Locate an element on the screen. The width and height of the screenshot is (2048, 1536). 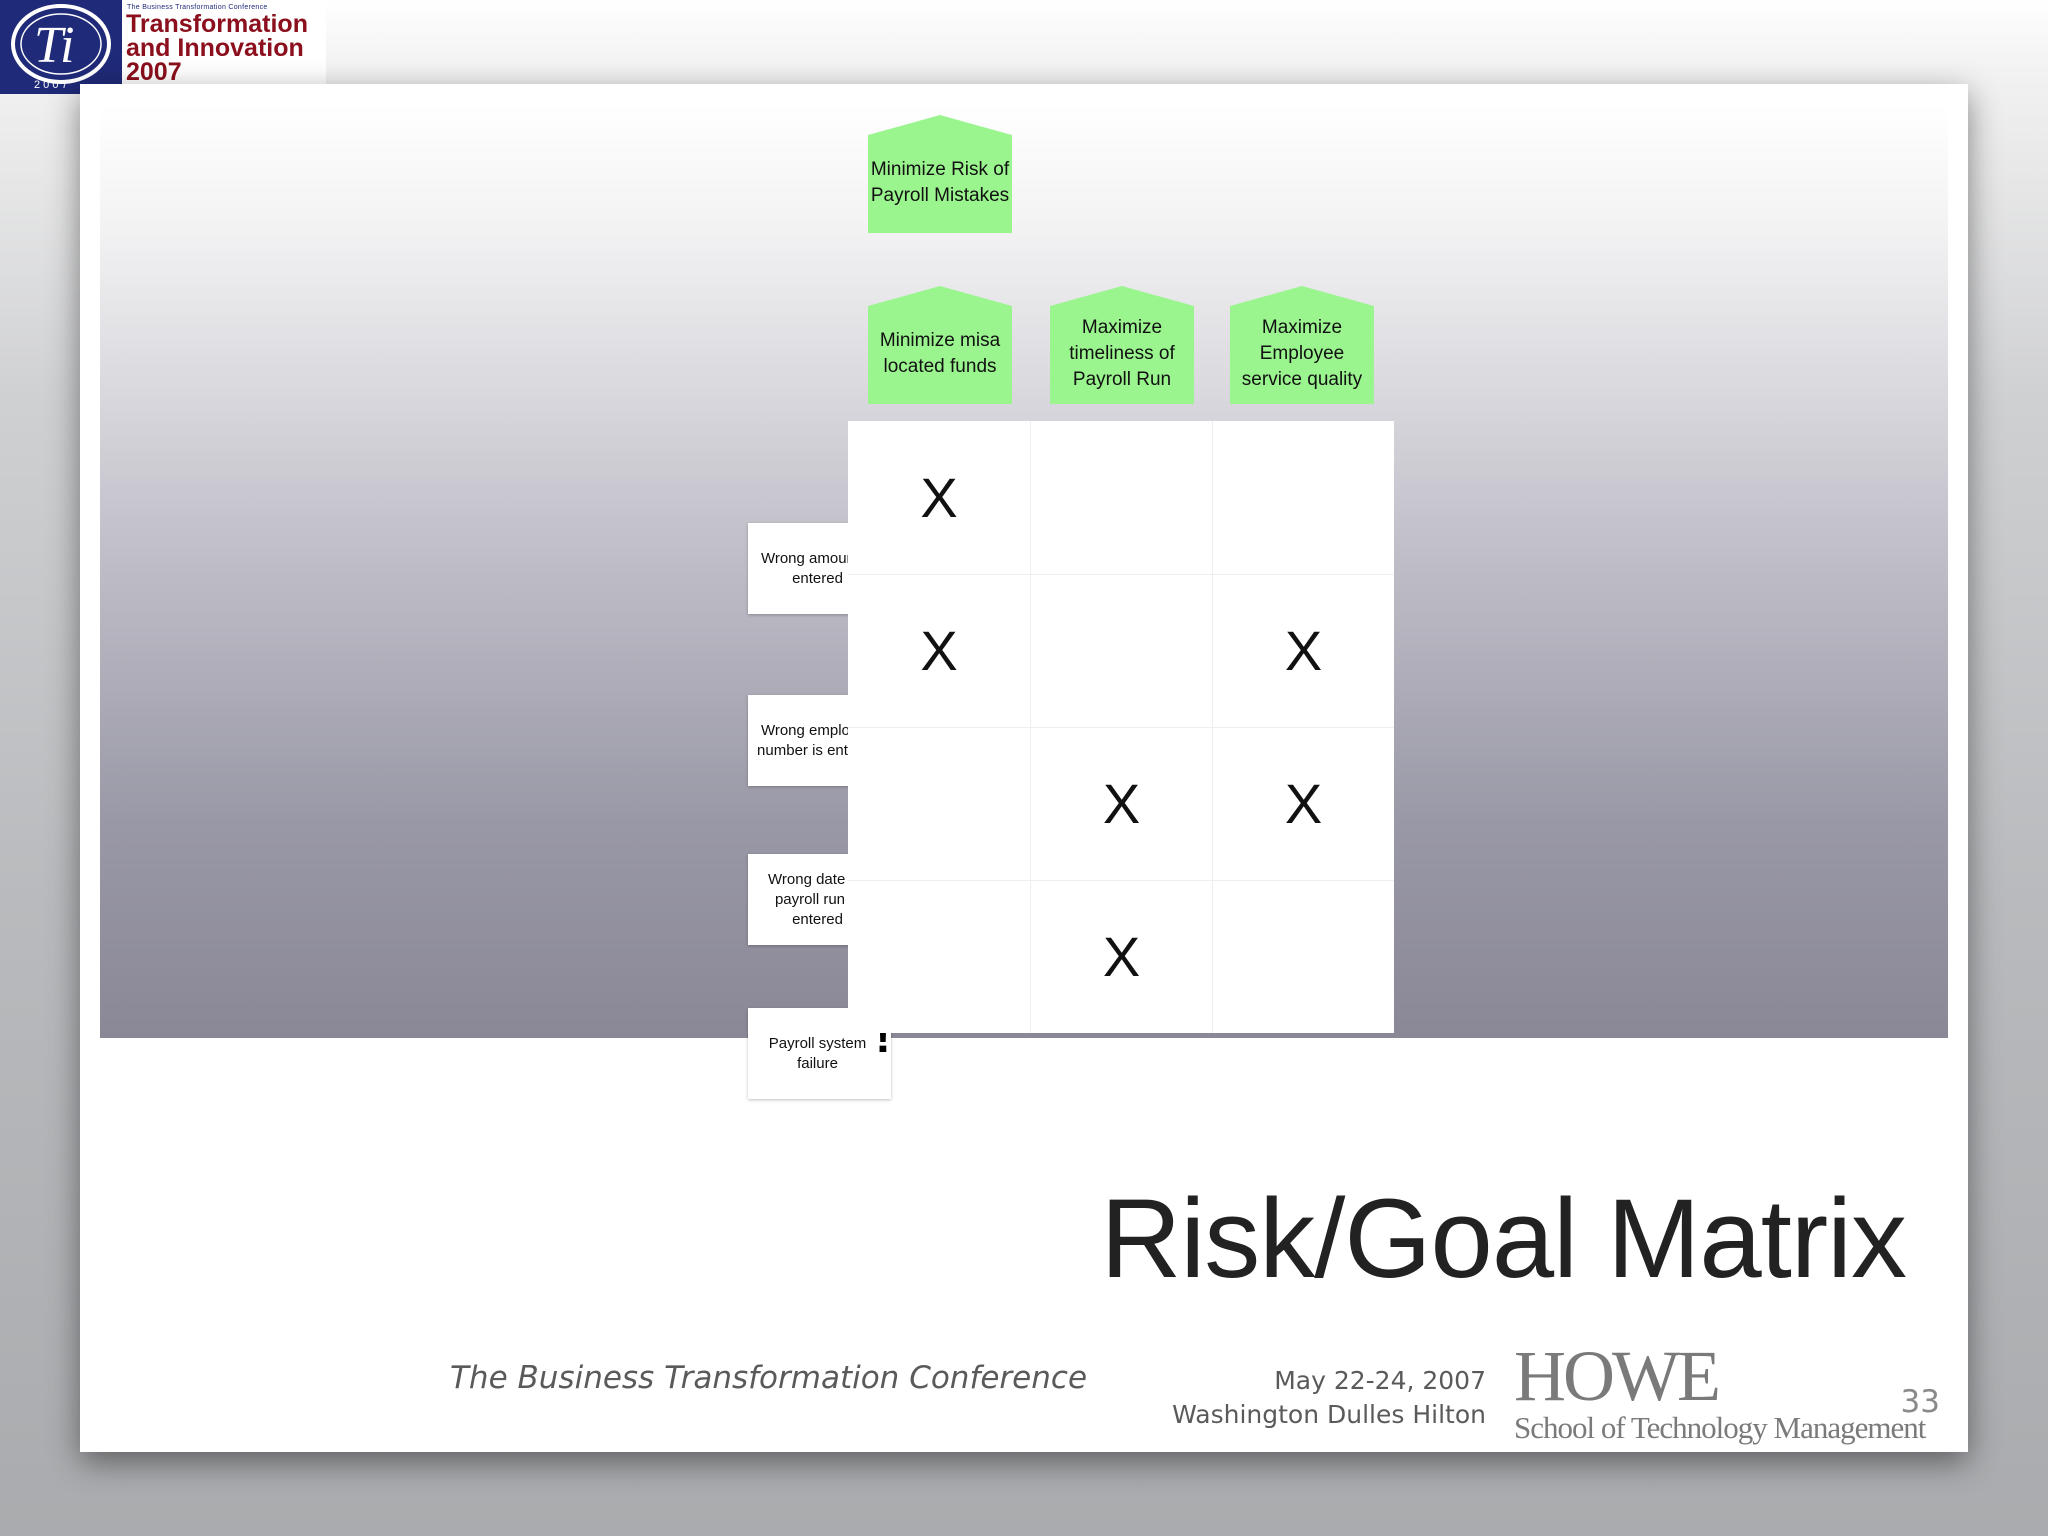
goal-sub-3: Maximize Employee service quality is located at coordinates (1302, 345).